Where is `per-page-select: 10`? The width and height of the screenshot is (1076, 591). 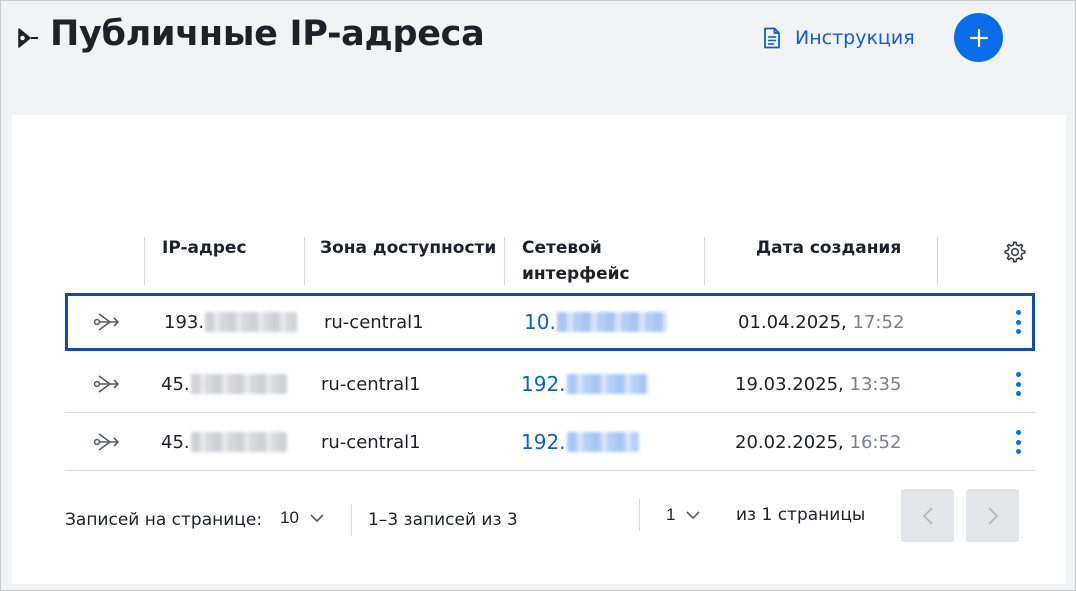
per-page-select: 10 is located at coordinates (302, 518).